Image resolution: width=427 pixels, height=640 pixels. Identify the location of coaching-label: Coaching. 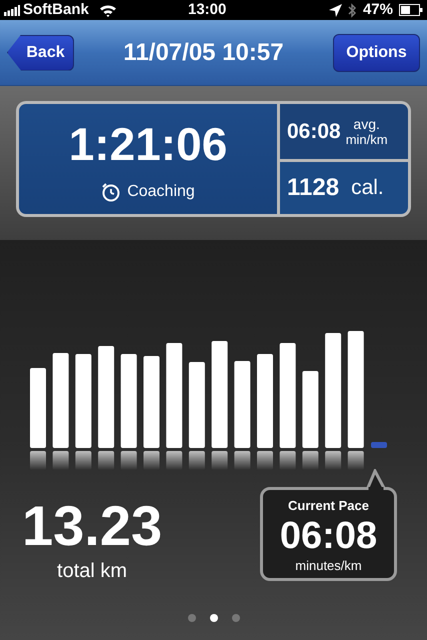
(161, 192).